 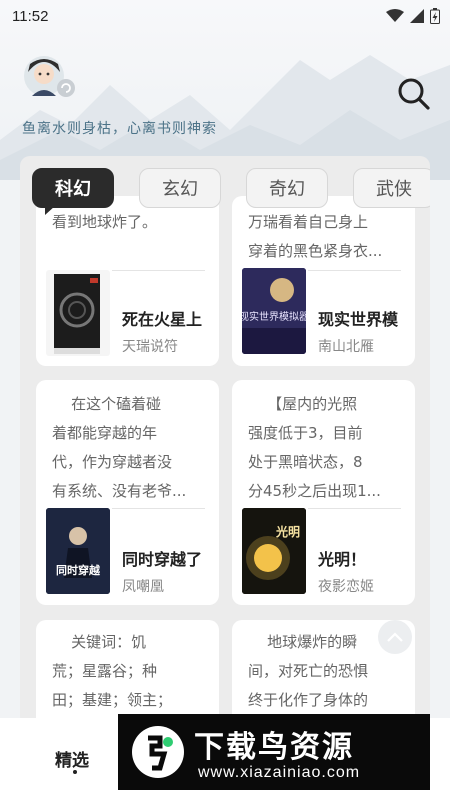 What do you see at coordinates (323, 281) in the screenshot?
I see `book-card: 万瑞看着自己身上 穿着的黑色紧身衣... 现实世界模拟器 现实世界模 南山北雁` at bounding box center [323, 281].